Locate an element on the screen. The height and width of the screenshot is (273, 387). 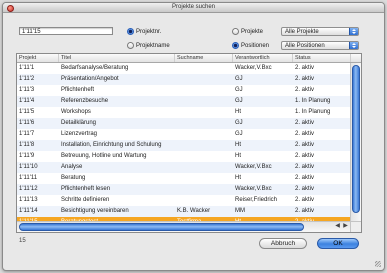
cell-projekt: 1'11'6 is located at coordinates (27, 123).